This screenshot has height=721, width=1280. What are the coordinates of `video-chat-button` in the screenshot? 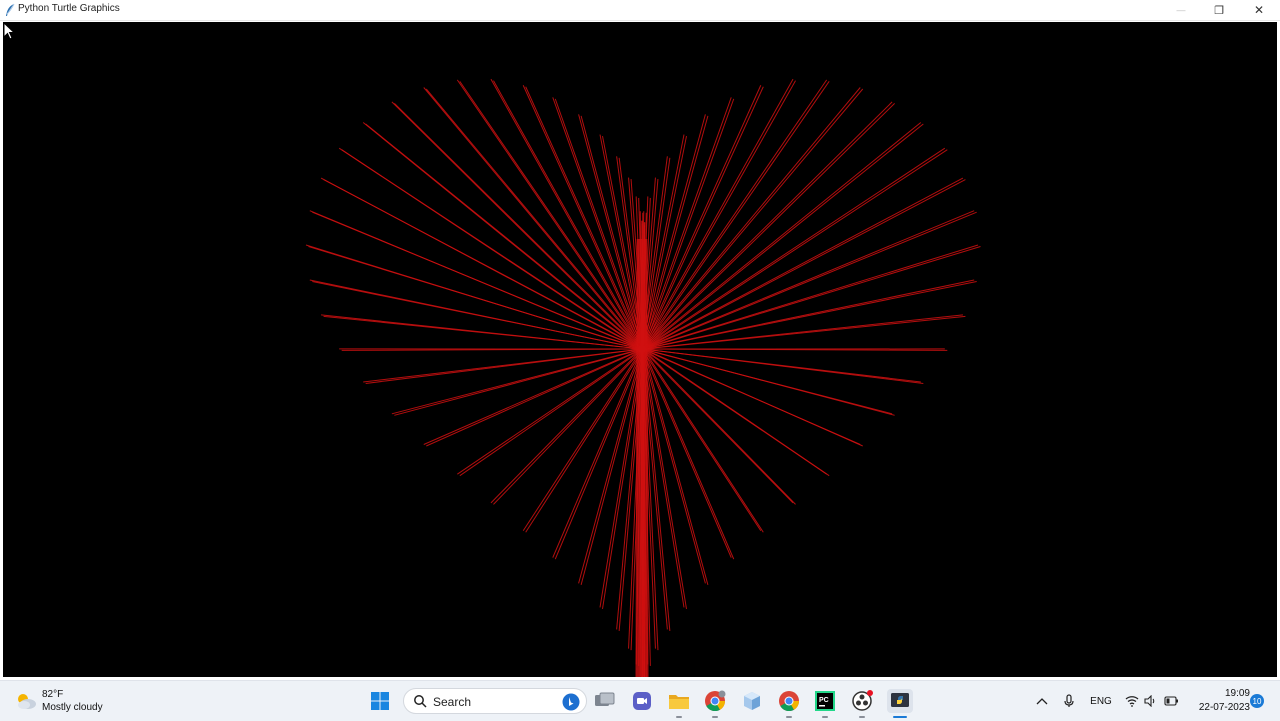 It's located at (642, 701).